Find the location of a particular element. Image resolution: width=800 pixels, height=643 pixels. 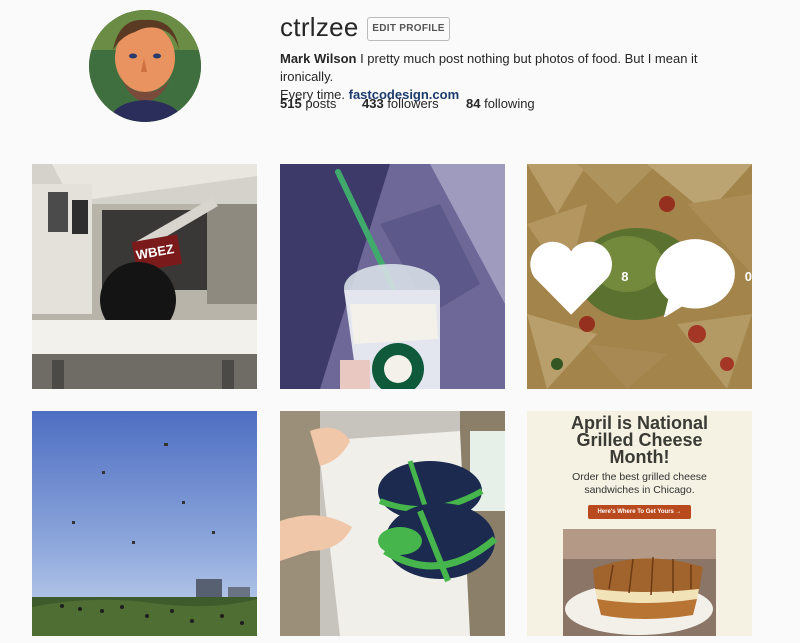

post-tile: 8 0 is located at coordinates (639, 276).